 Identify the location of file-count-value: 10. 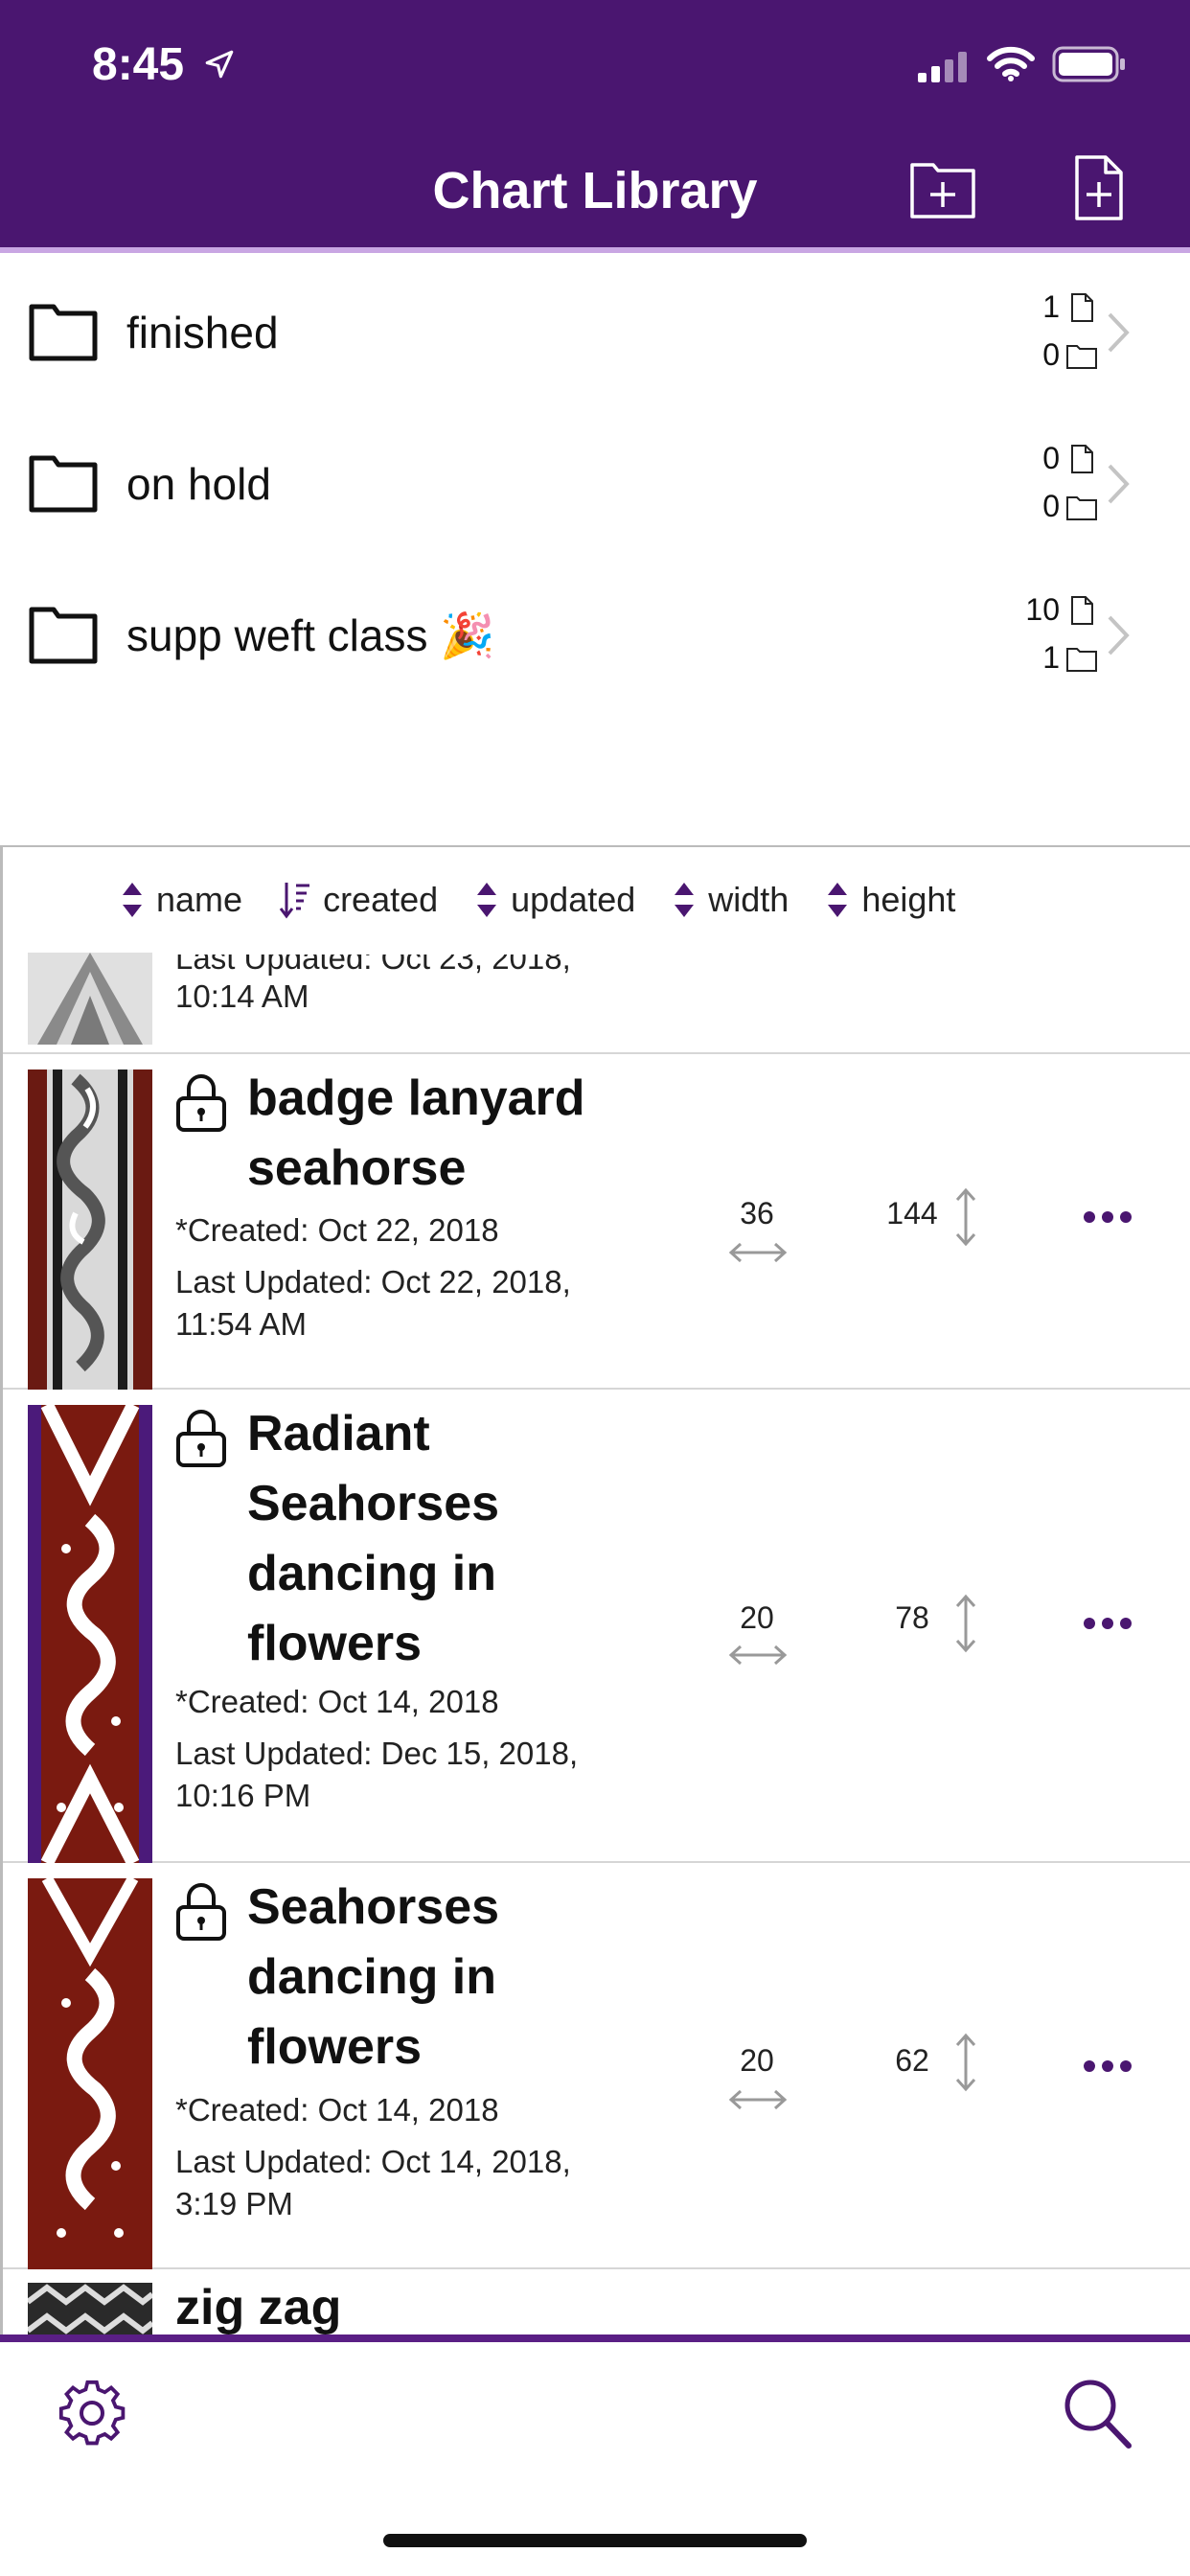
(1042, 609).